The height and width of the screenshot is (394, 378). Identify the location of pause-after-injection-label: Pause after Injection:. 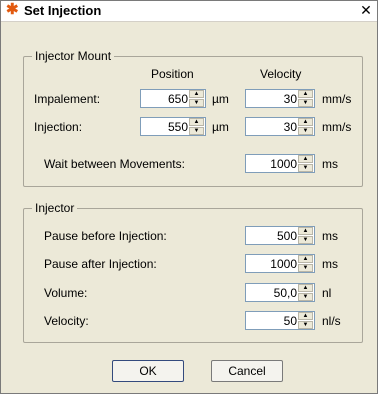
(100, 264).